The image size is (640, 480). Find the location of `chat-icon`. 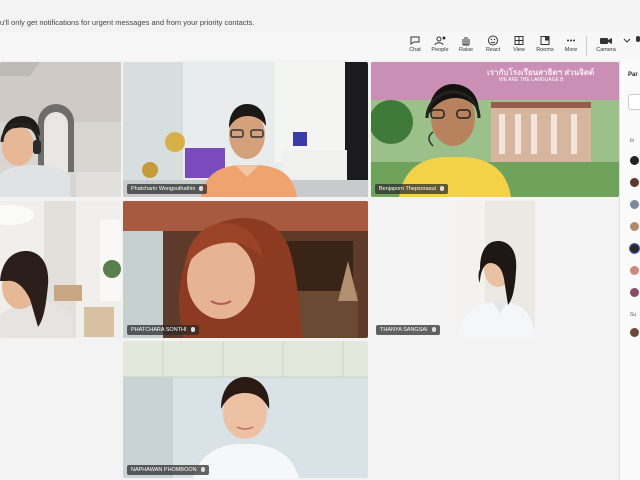

chat-icon is located at coordinates (415, 40).